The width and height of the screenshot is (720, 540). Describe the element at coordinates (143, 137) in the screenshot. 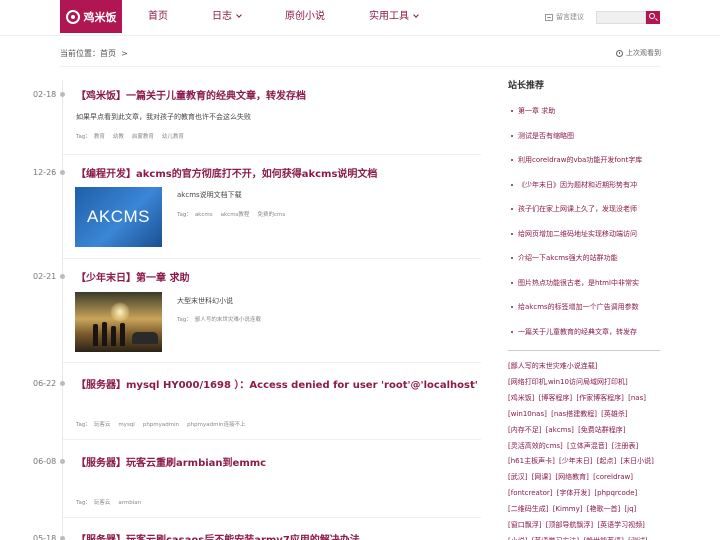

I see `tag-link: 启蒙教育` at that location.